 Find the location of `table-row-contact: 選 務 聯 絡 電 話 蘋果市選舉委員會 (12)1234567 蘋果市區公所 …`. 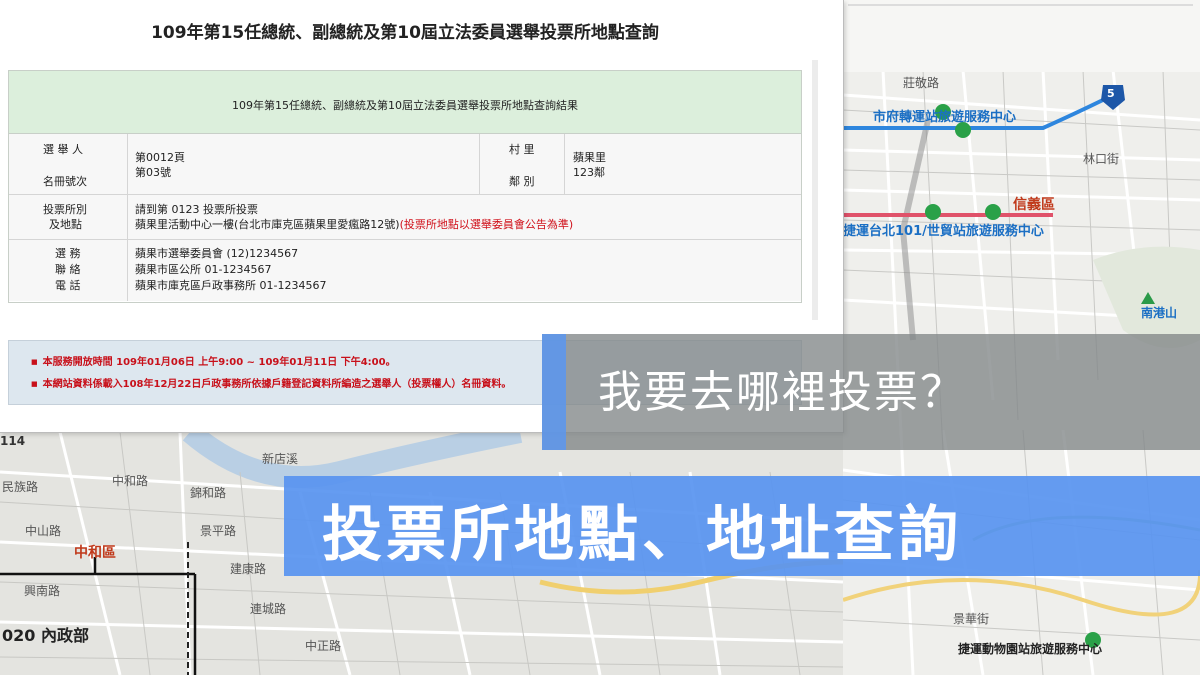

table-row-contact: 選 務 聯 絡 電 話 蘋果市選舉委員會 (12)1234567 蘋果市區公所 … is located at coordinates (405, 270).